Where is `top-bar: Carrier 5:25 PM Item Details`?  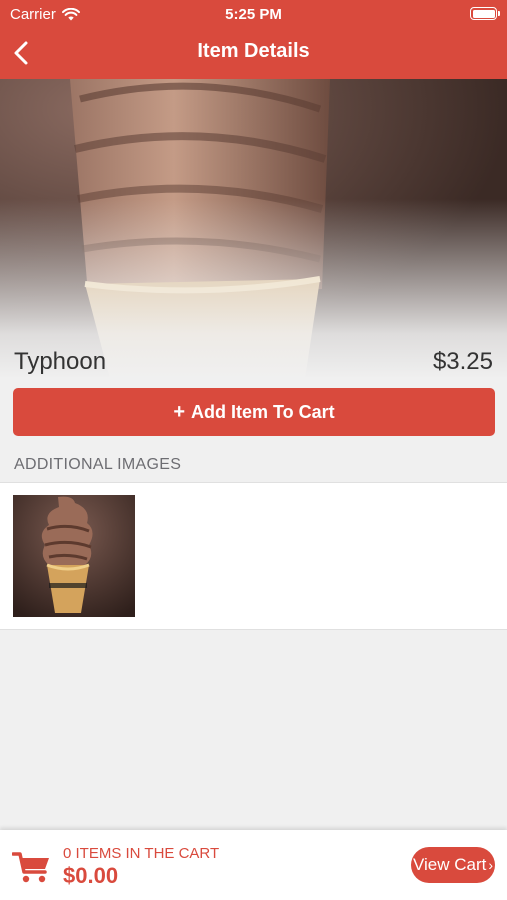
top-bar: Carrier 5:25 PM Item Details is located at coordinates (253, 39).